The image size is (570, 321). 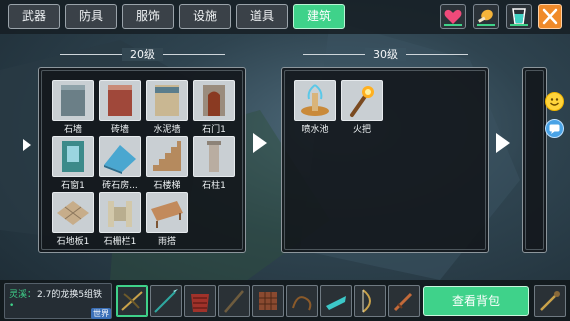 What do you see at coordinates (73, 156) in the screenshot?
I see `stone-window-icon` at bounding box center [73, 156].